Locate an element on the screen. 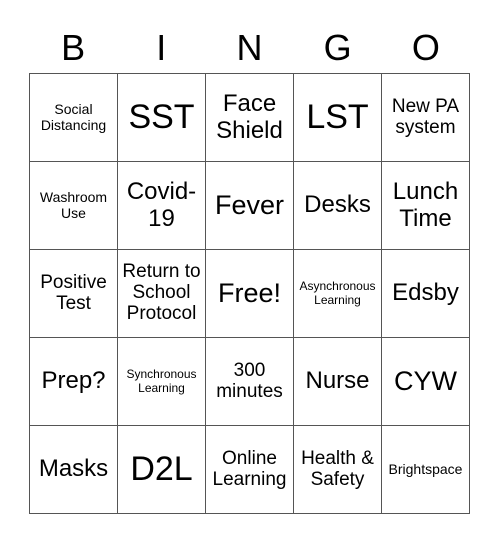 Image resolution: width=500 pixels, height=544 pixels. bingo-cell: Nurse is located at coordinates (338, 382).